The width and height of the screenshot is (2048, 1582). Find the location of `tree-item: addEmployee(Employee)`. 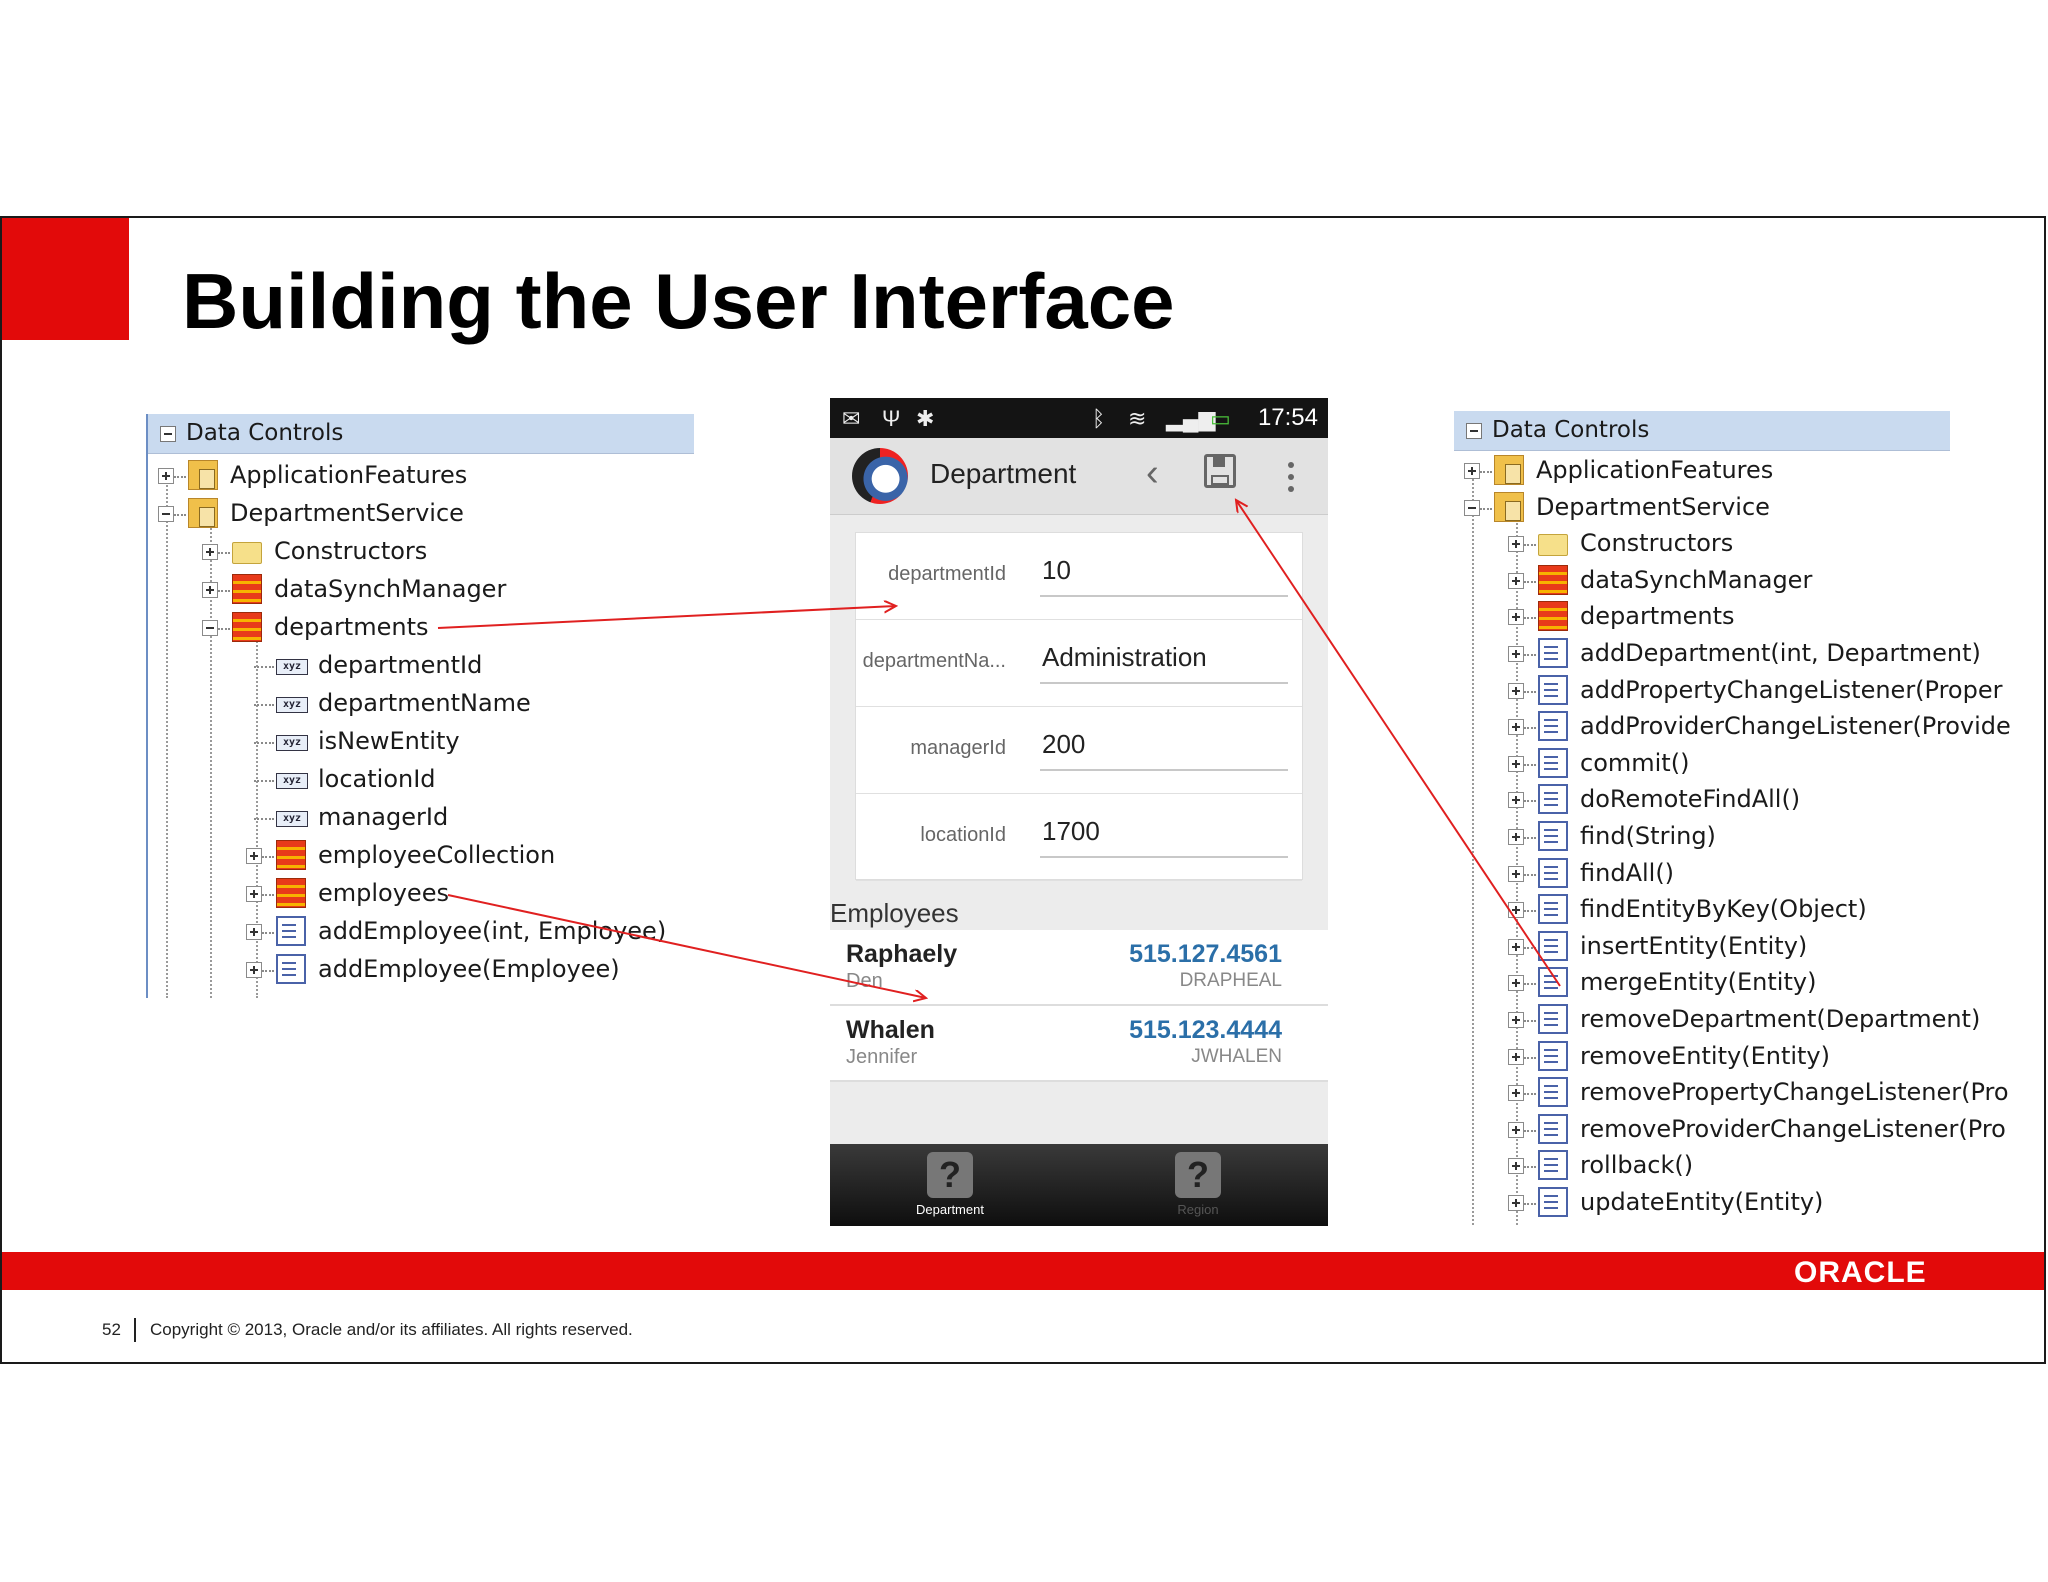

tree-item: addEmployee(Employee) is located at coordinates (420, 970).